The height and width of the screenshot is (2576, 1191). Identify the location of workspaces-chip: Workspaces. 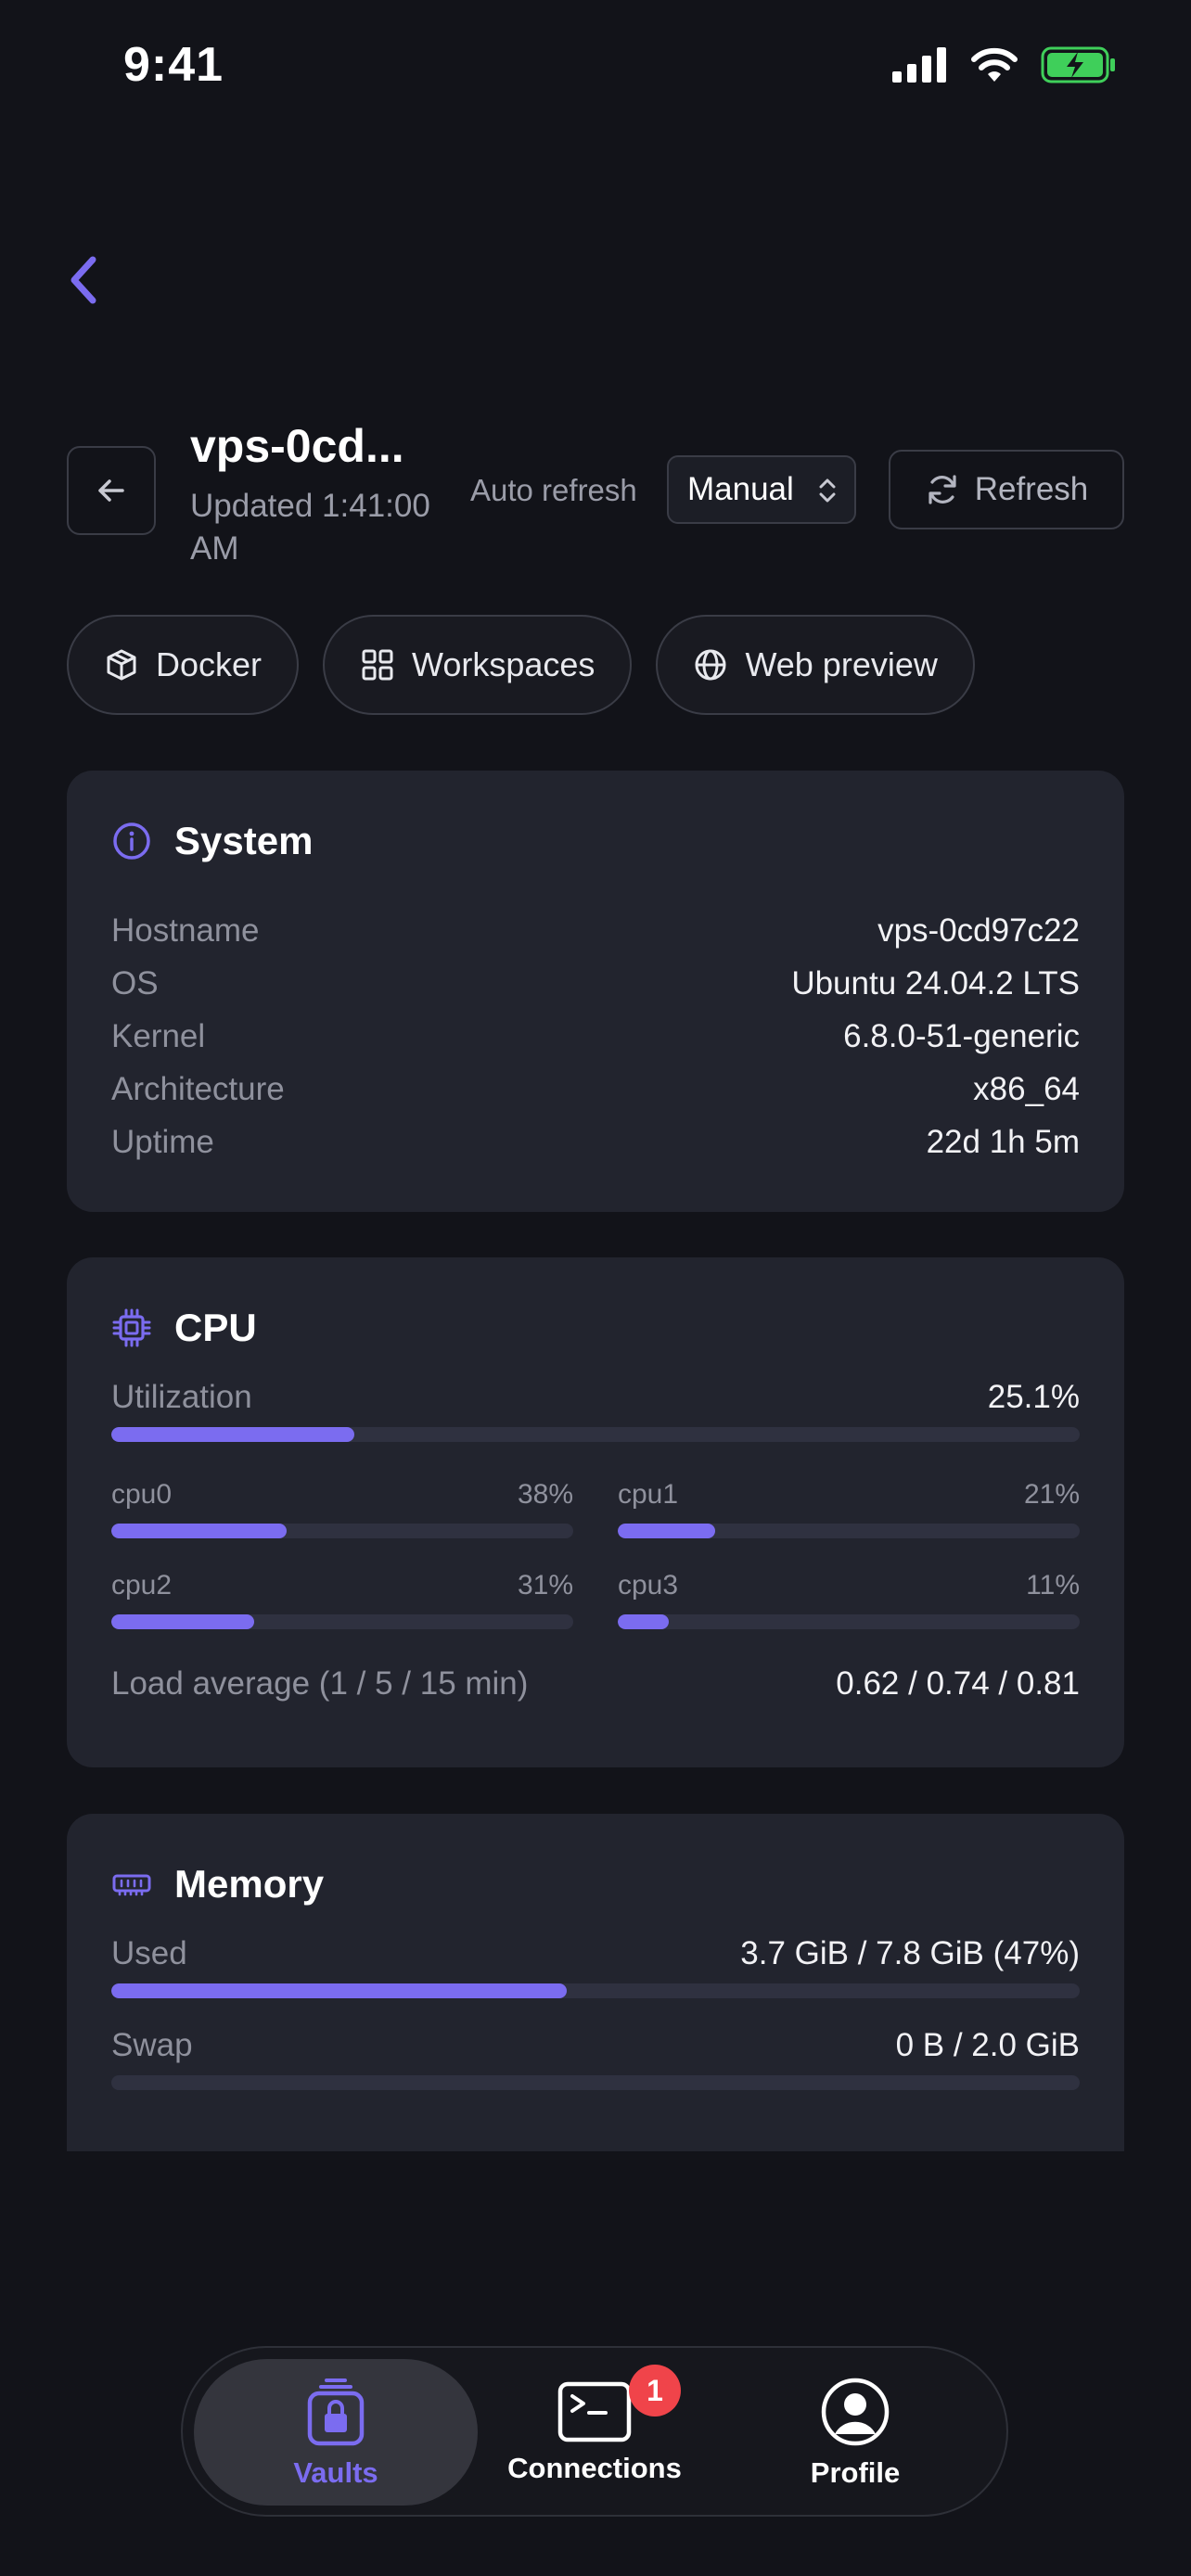
(478, 665).